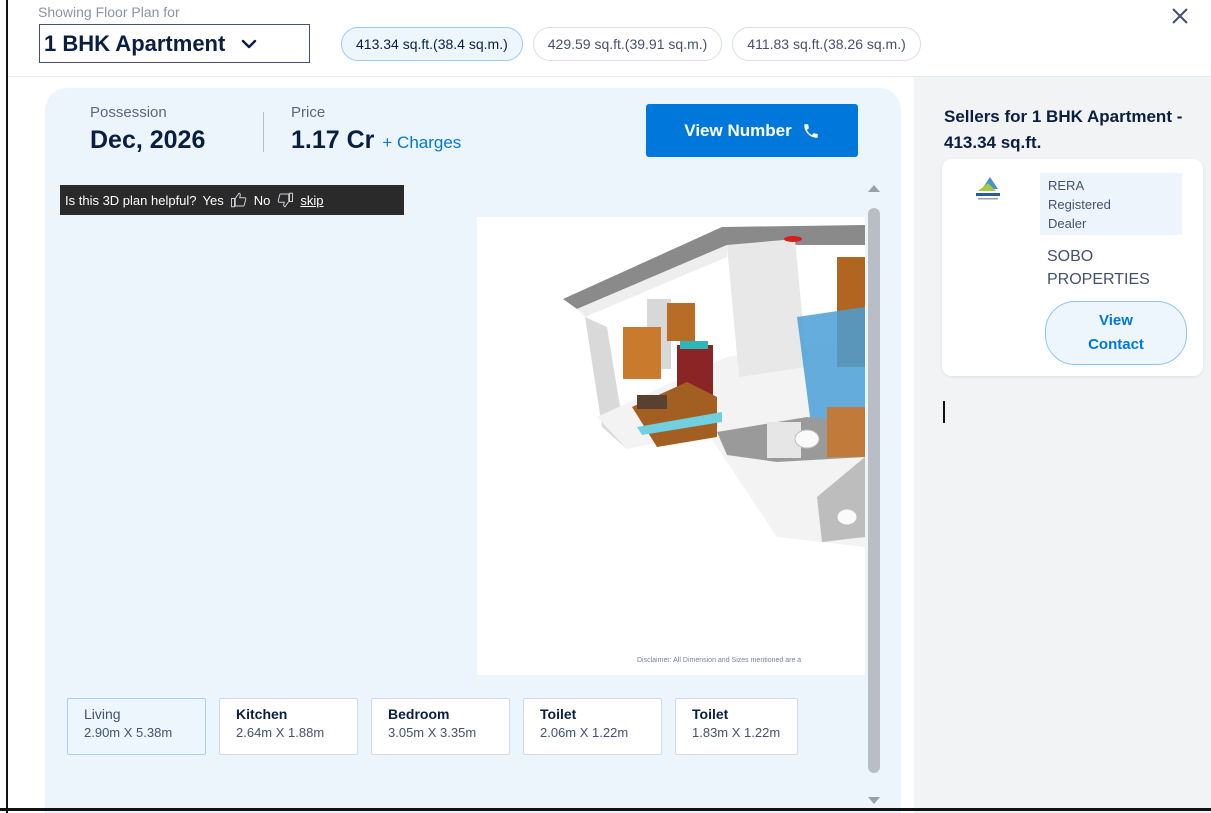 The height and width of the screenshot is (813, 1211). What do you see at coordinates (432, 732) in the screenshot?
I see `room-dimensions: 3.05m X 3.35m` at bounding box center [432, 732].